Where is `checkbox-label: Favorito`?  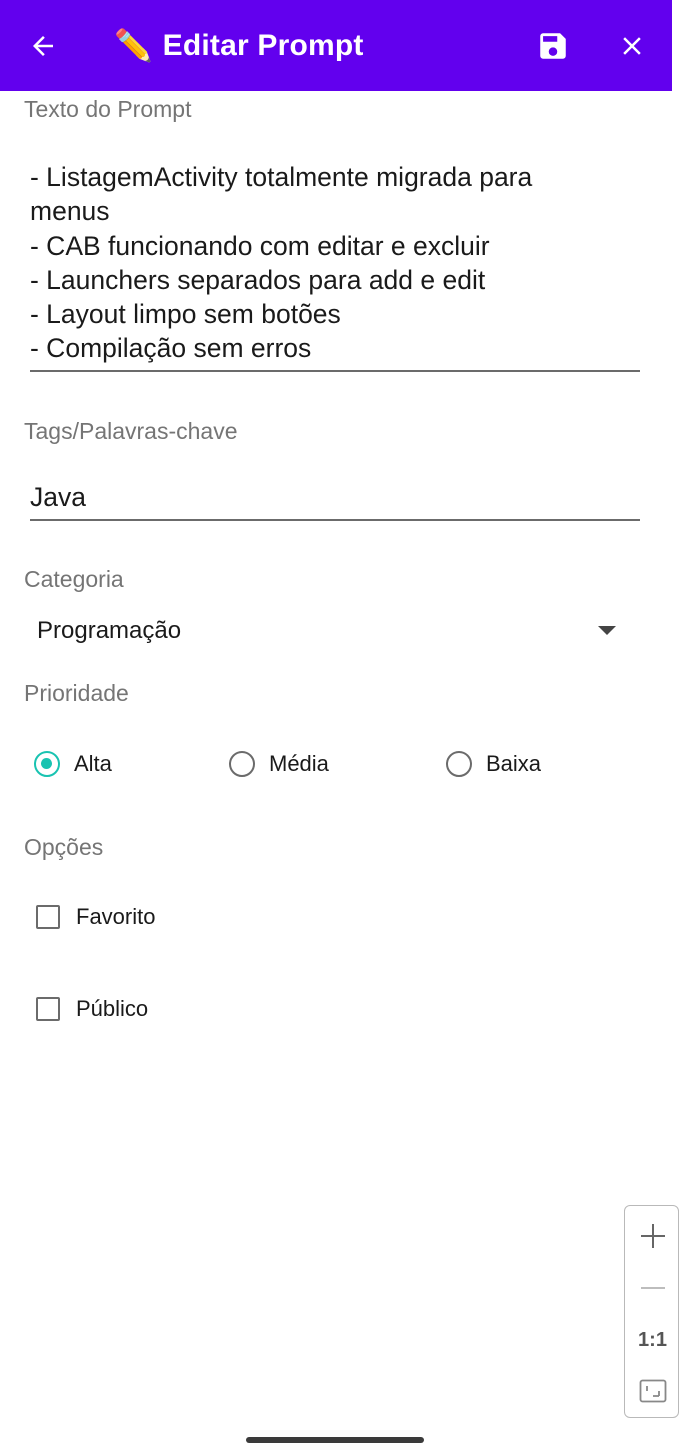 checkbox-label: Favorito is located at coordinates (116, 916).